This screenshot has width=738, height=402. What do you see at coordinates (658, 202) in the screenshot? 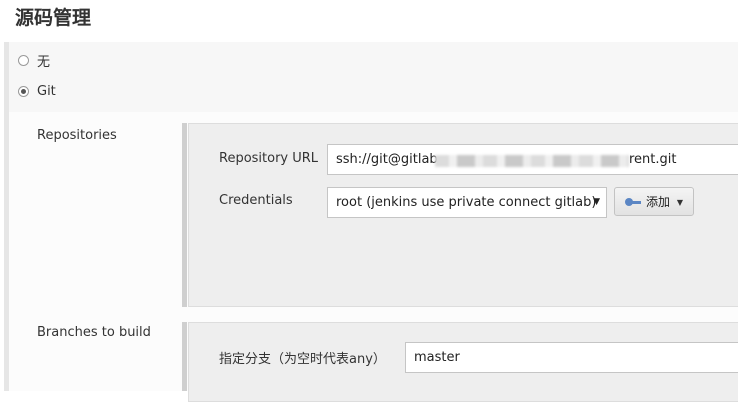
I see `add-button-label: 添加` at bounding box center [658, 202].